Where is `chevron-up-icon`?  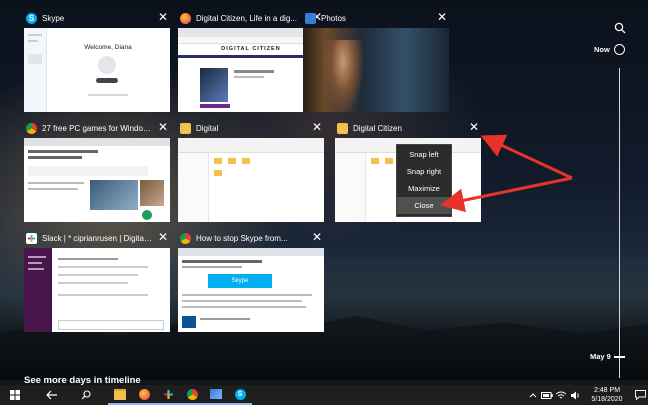 chevron-up-icon is located at coordinates (533, 395).